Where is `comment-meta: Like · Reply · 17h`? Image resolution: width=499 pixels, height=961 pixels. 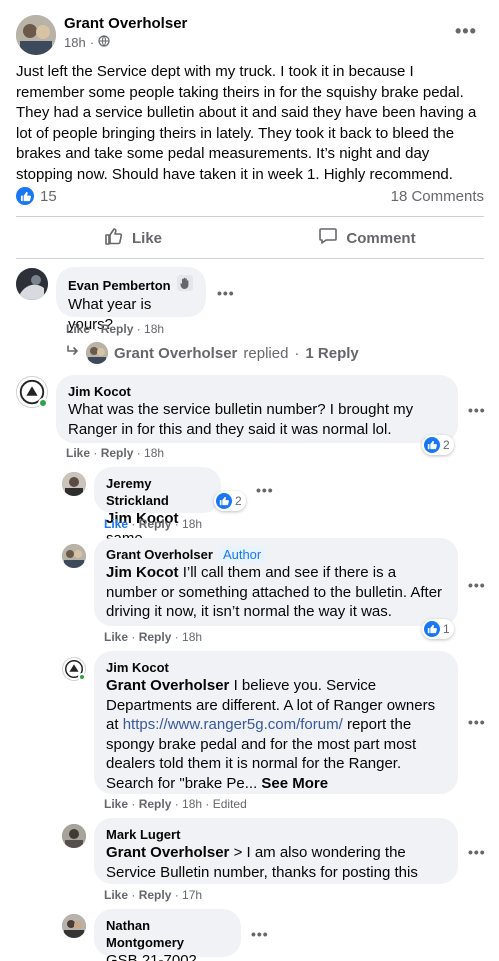
comment-meta: Like · Reply · 17h is located at coordinates (153, 895).